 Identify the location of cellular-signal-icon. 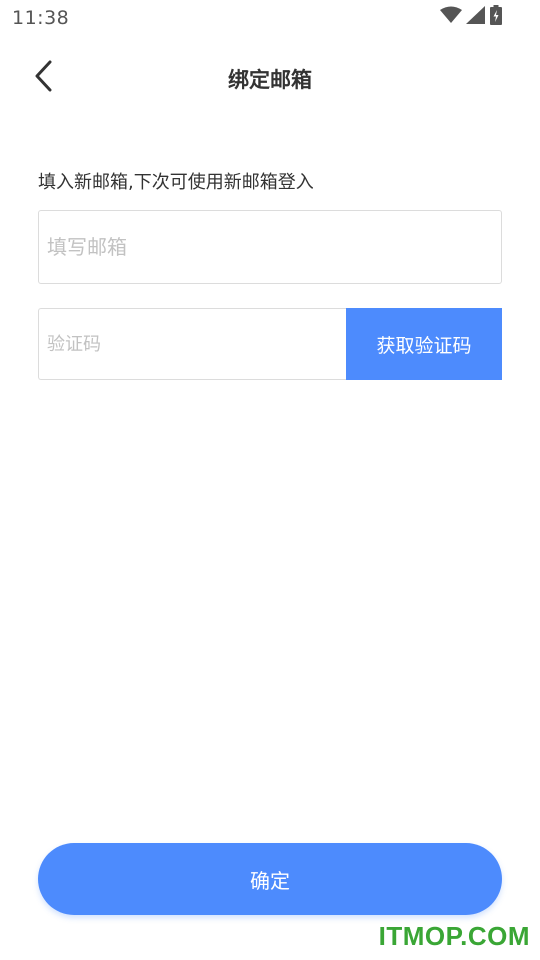
(476, 17).